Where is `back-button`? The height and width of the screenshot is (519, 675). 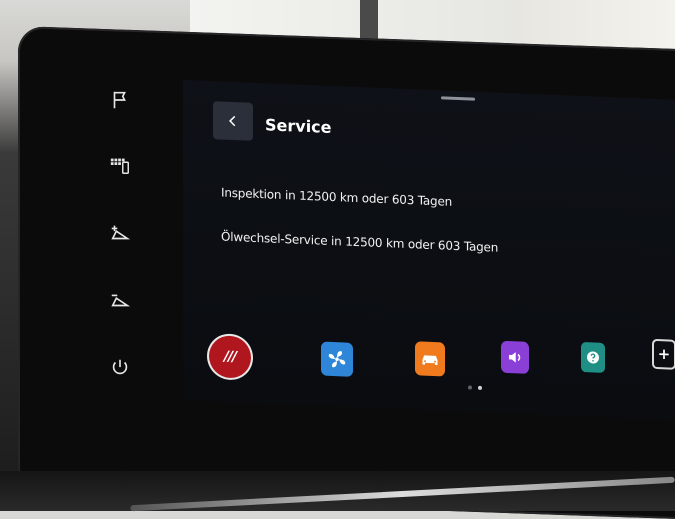
back-button is located at coordinates (233, 121).